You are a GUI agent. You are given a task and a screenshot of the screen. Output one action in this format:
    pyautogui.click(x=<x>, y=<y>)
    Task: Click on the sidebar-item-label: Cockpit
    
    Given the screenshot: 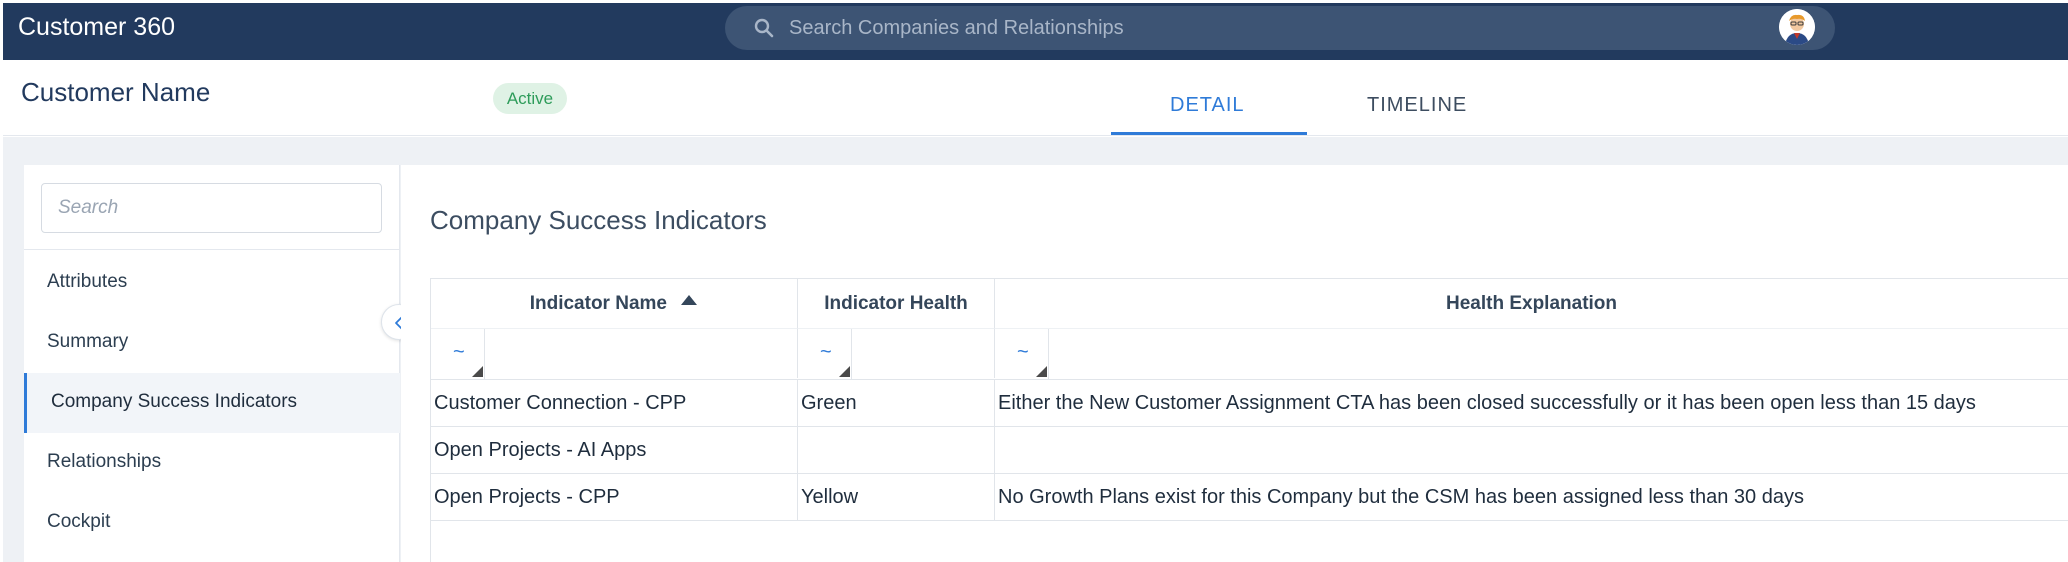 What is the action you would take?
    pyautogui.click(x=79, y=521)
    